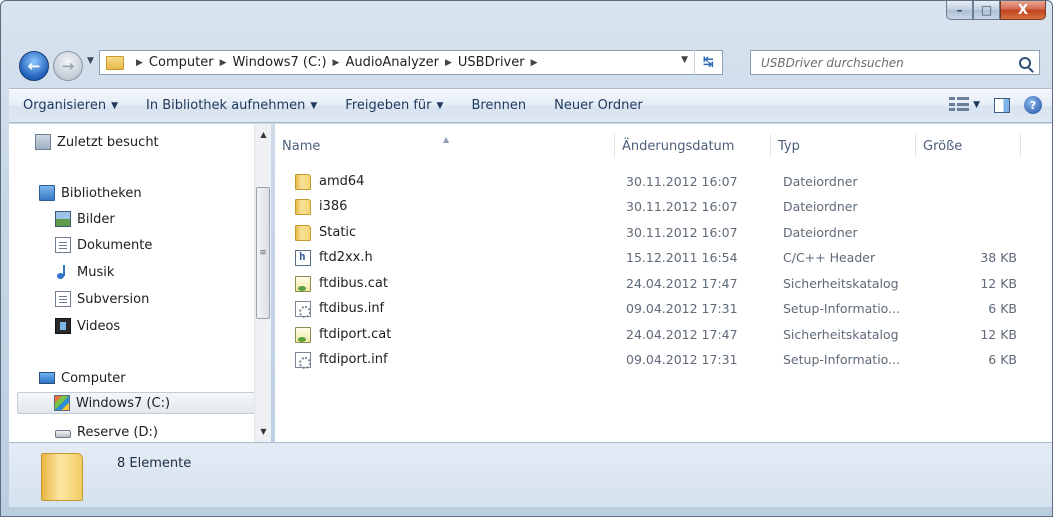 The image size is (1053, 517). I want to click on nav-item-documents: Dokumente, so click(162, 245).